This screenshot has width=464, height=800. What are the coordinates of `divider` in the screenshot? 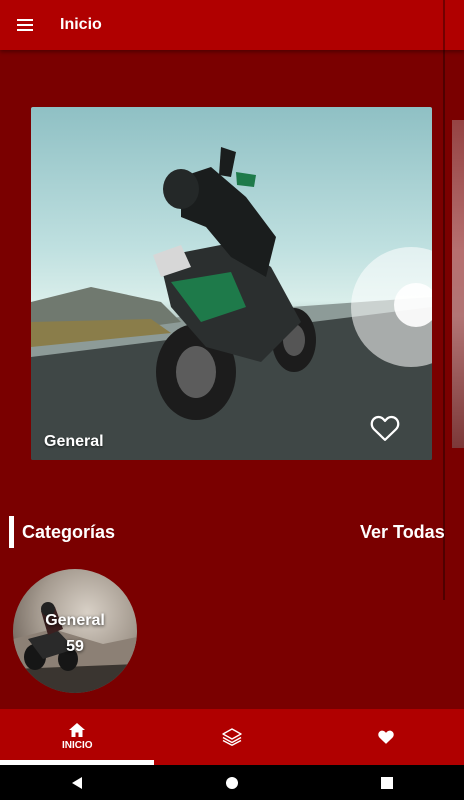 It's located at (444, 300).